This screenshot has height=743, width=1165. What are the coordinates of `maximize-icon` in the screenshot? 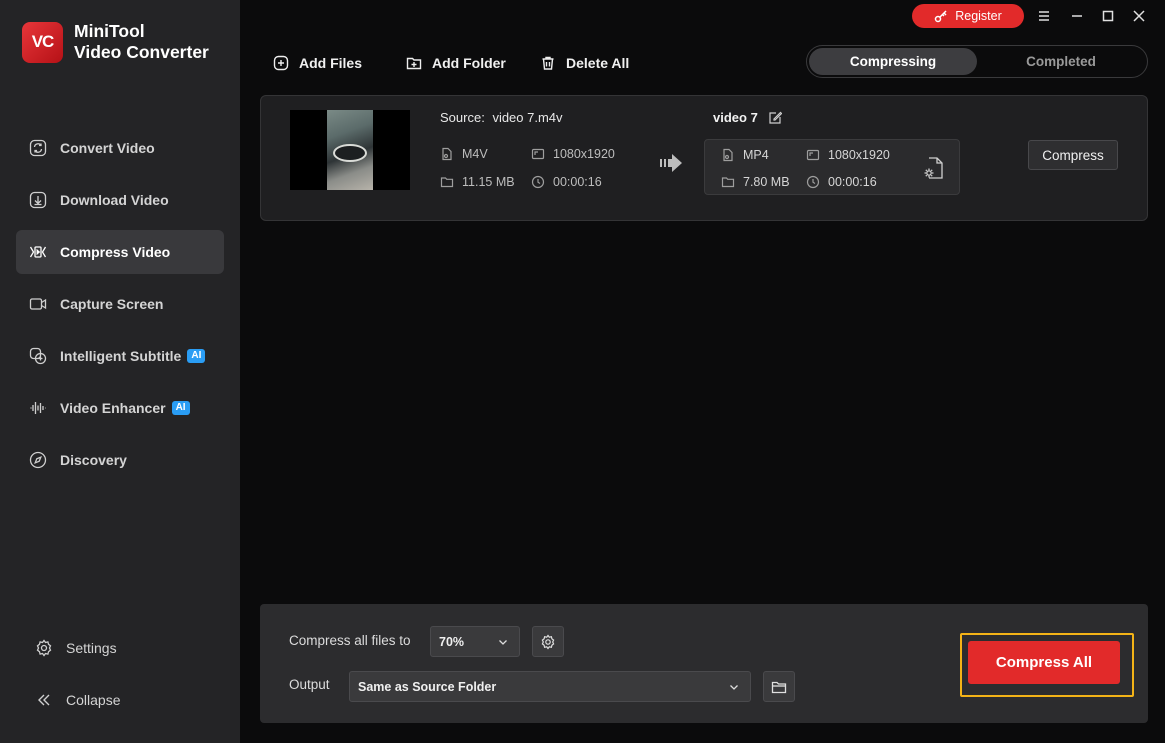 It's located at (1108, 16).